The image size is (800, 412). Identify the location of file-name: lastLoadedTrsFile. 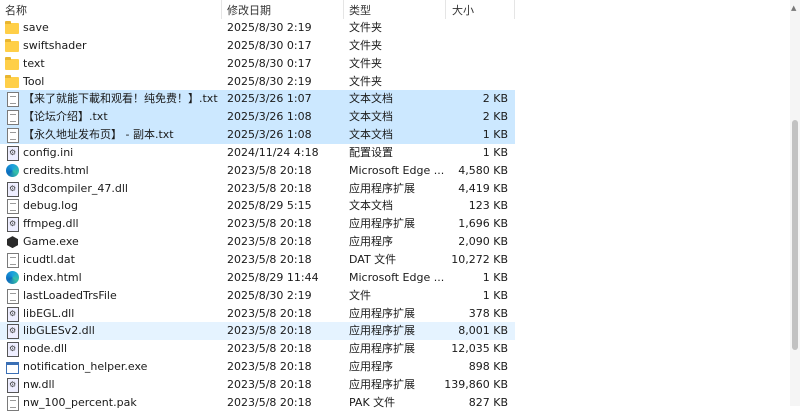
(70, 295).